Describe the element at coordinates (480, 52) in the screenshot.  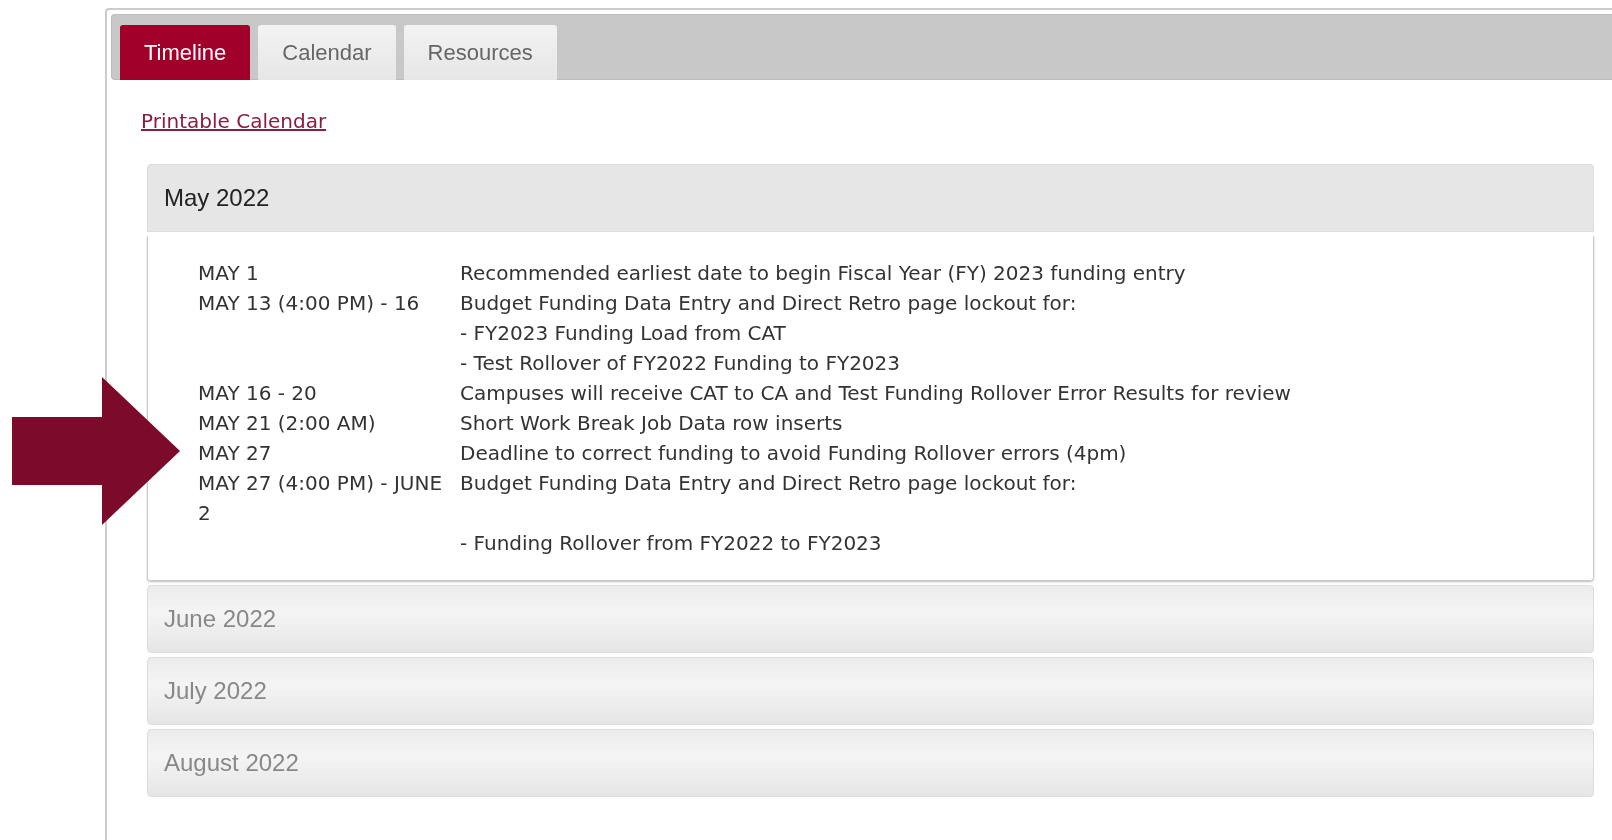
I see `tab: Resources` at that location.